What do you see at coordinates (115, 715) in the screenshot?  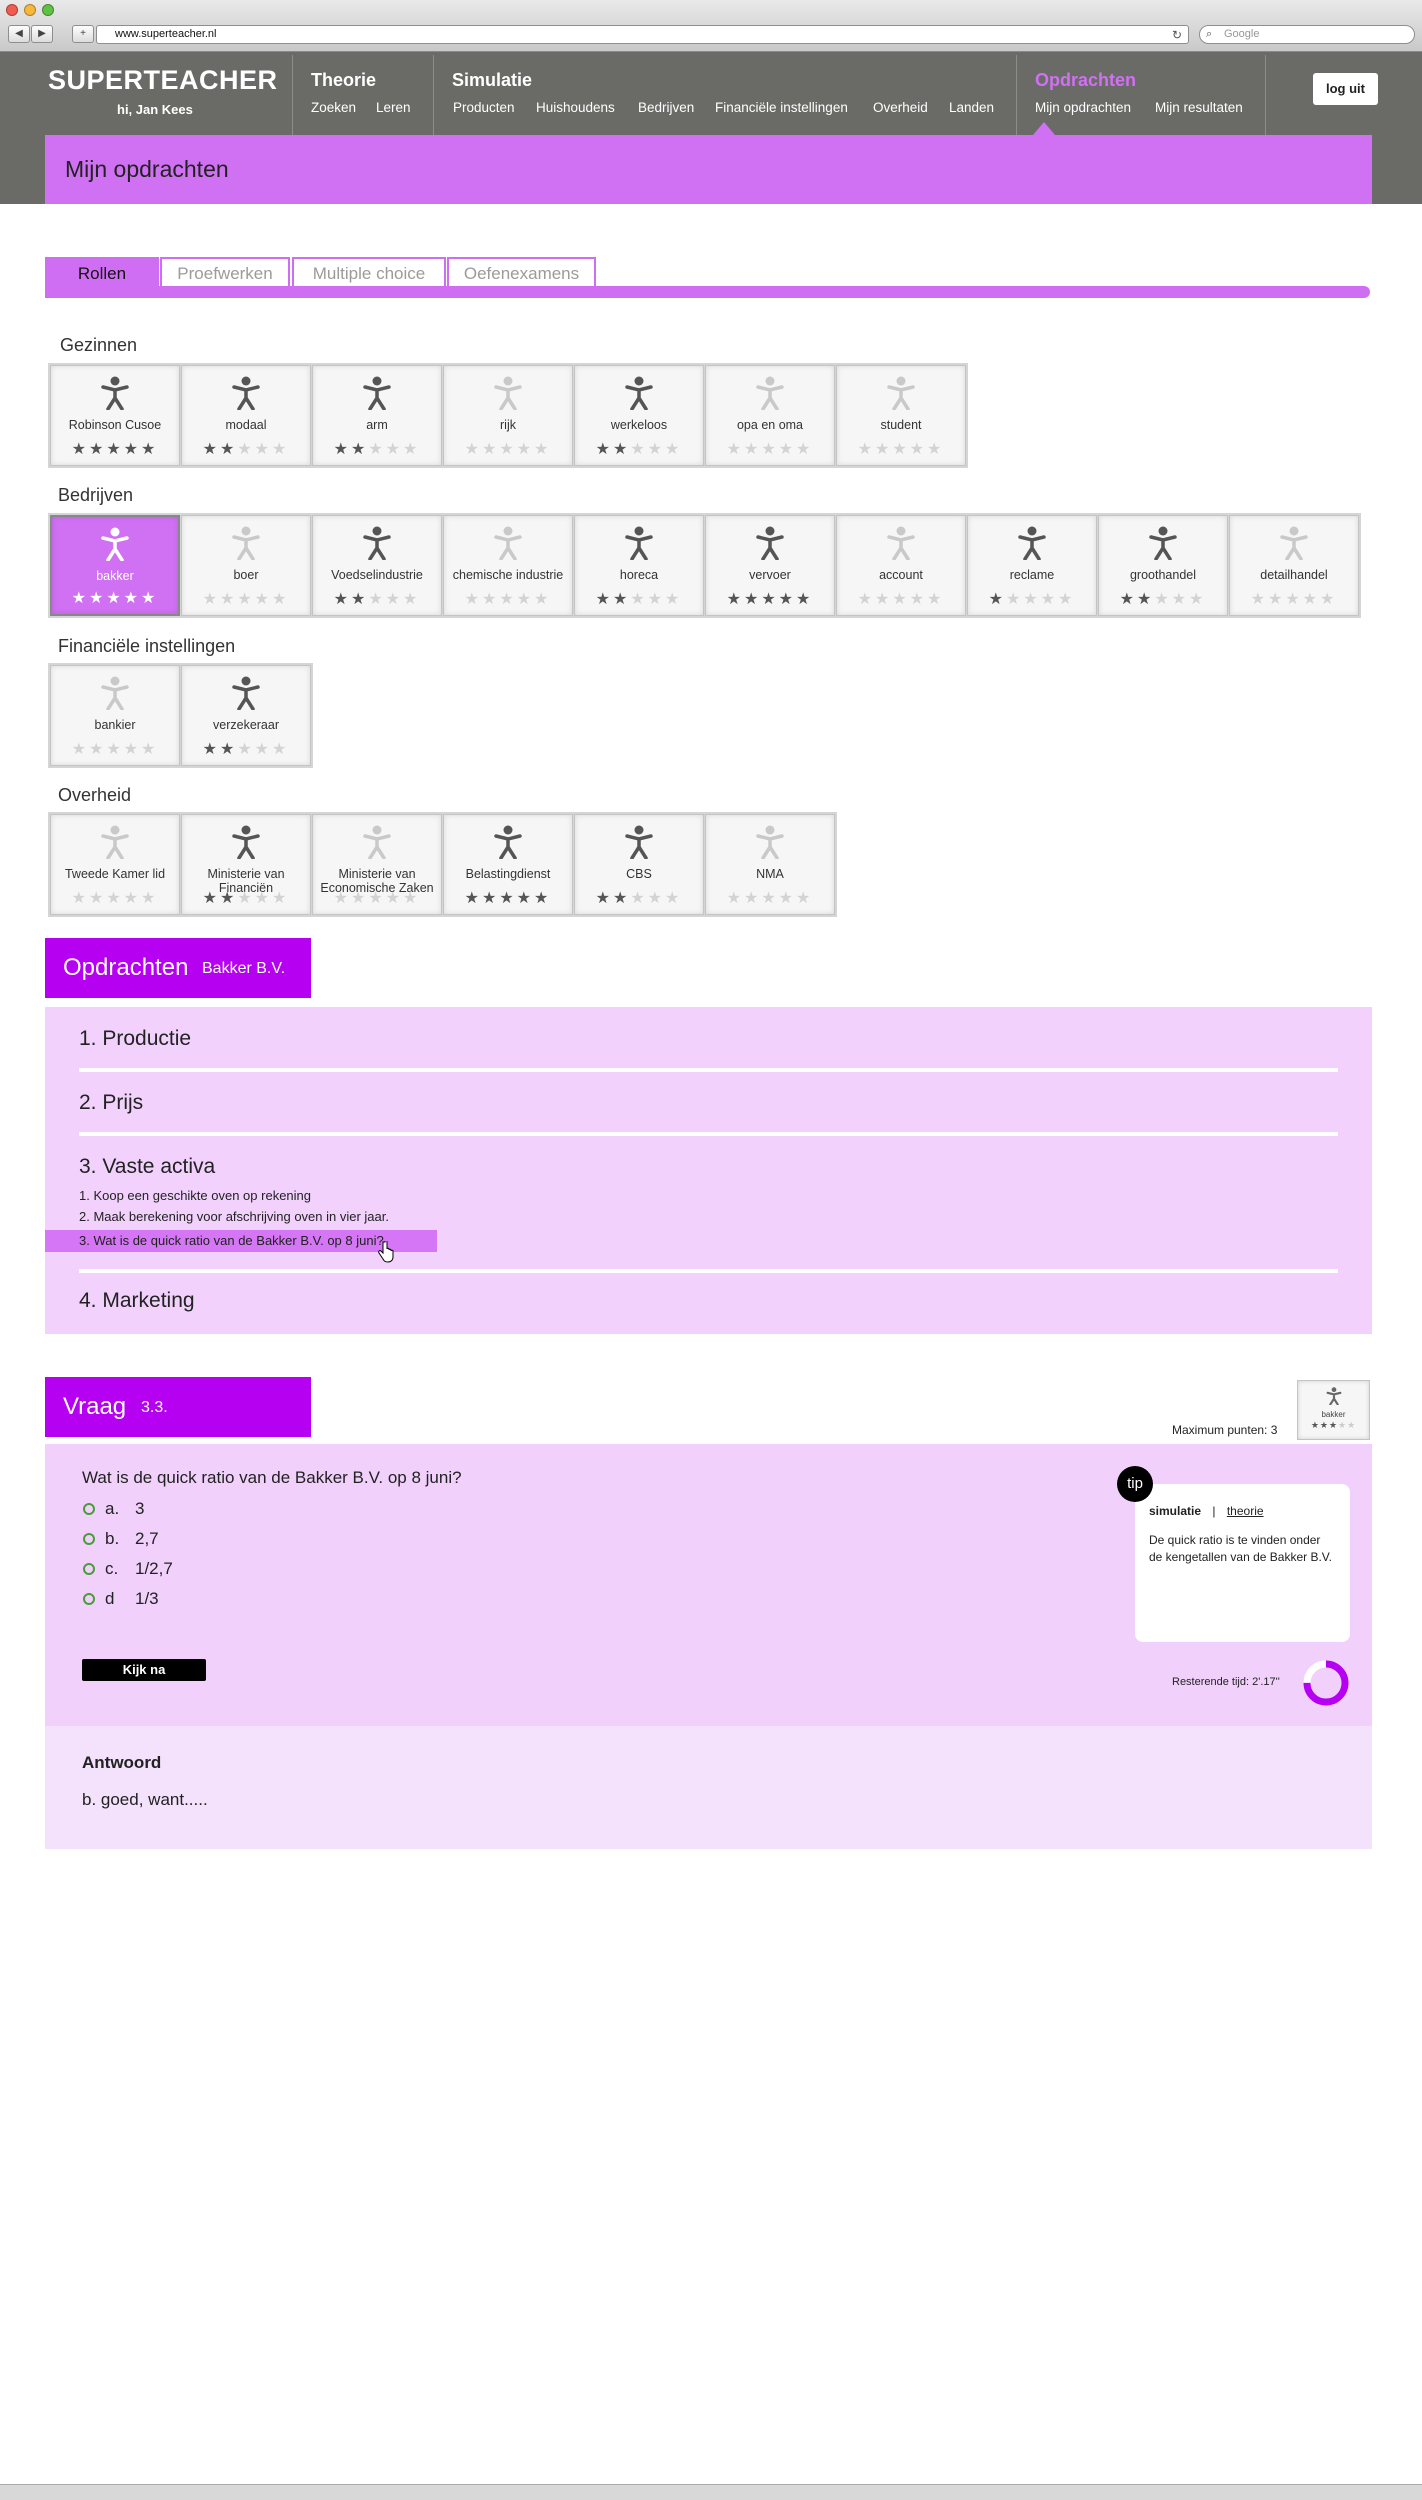 I see `role-card: bankier ★★★★★` at bounding box center [115, 715].